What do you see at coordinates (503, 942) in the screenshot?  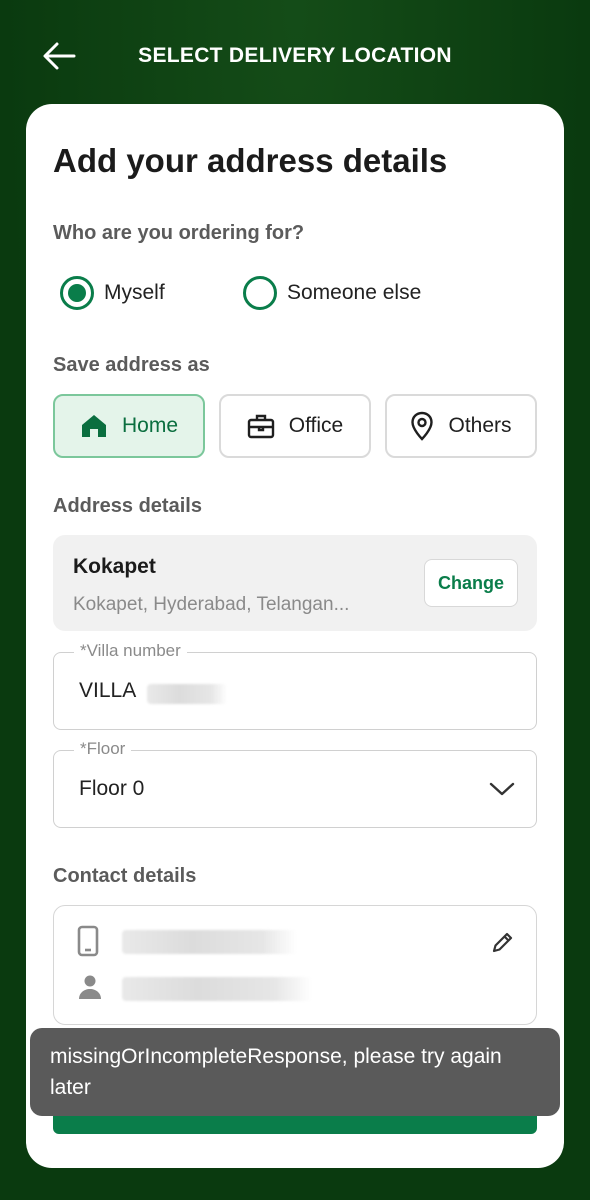 I see `pencil-icon` at bounding box center [503, 942].